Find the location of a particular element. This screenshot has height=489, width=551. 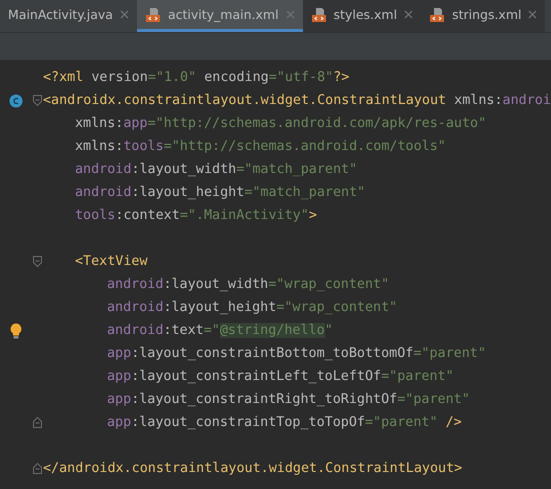

code-line: xmlns:app="http://schemas.android.com/apk/res-auto" is located at coordinates (280, 123).